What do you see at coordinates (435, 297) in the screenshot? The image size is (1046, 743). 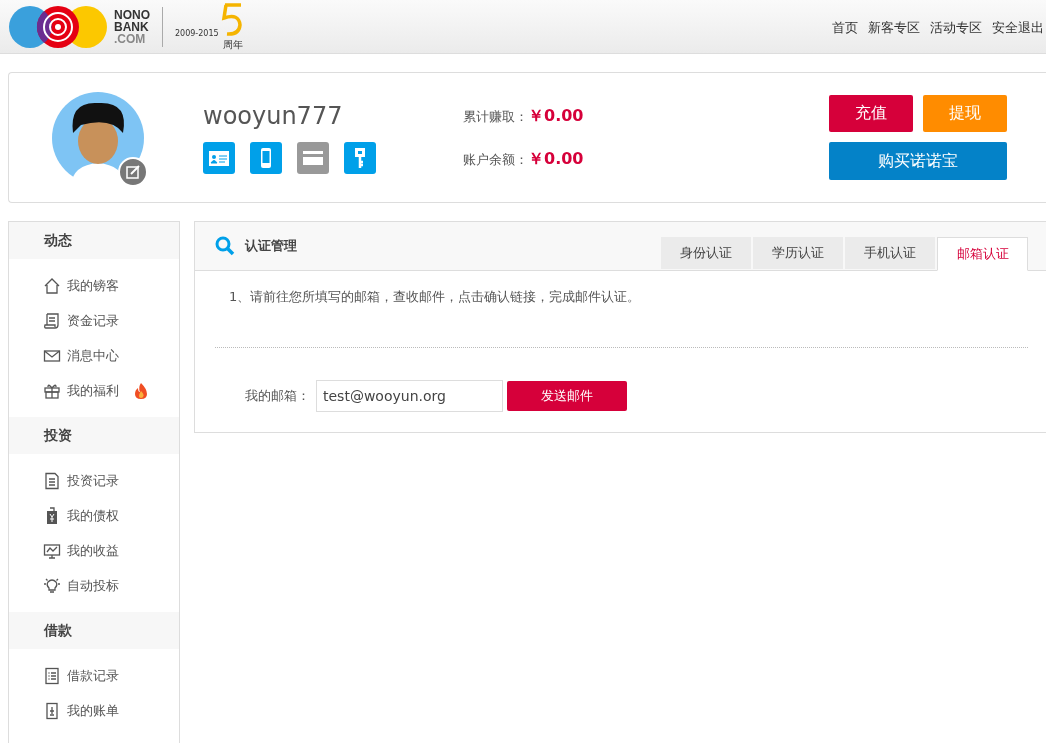 I see `instruction-text: 1、请前往您所填写的邮箱，查收邮件，点击确认链接，完成邮件认证。` at bounding box center [435, 297].